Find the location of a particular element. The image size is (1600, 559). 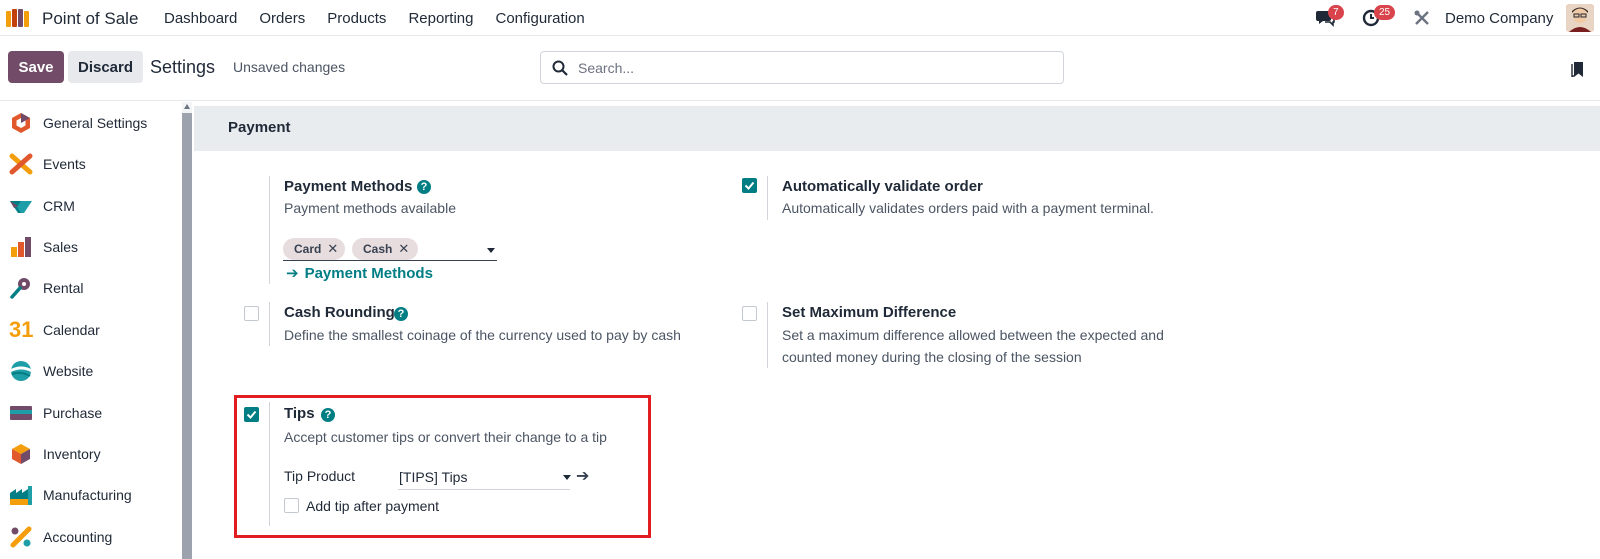

search-icon is located at coordinates (560, 68).